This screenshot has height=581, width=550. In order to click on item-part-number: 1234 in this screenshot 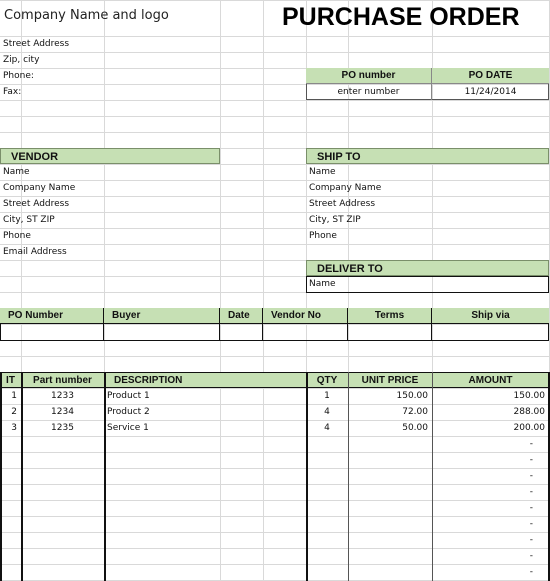, I will do `click(62, 412)`.